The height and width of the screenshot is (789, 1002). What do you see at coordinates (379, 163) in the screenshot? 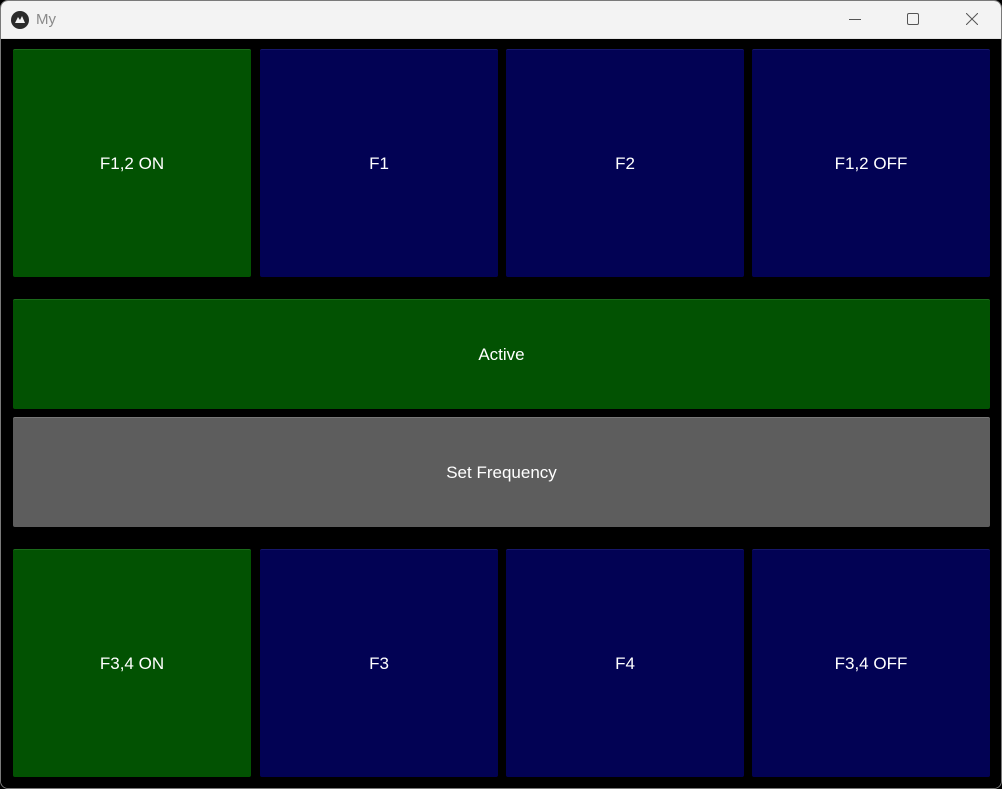
I see `f1-button: F1` at bounding box center [379, 163].